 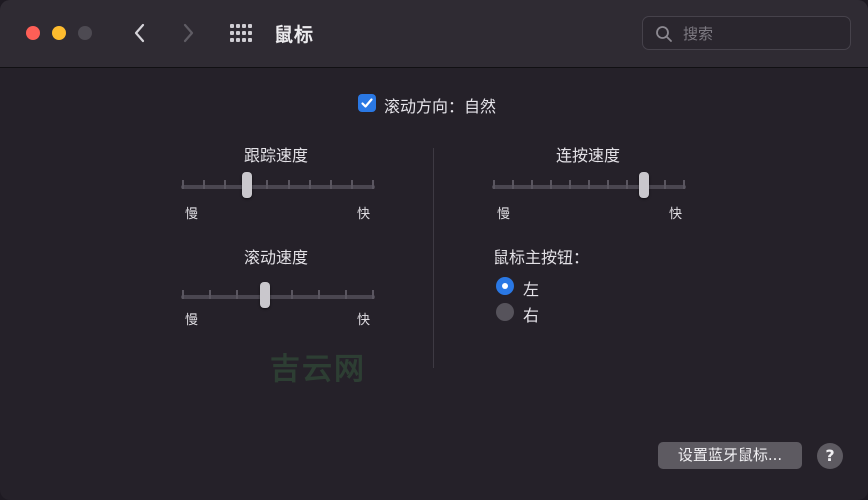 I want to click on checkmark-icon, so click(x=367, y=103).